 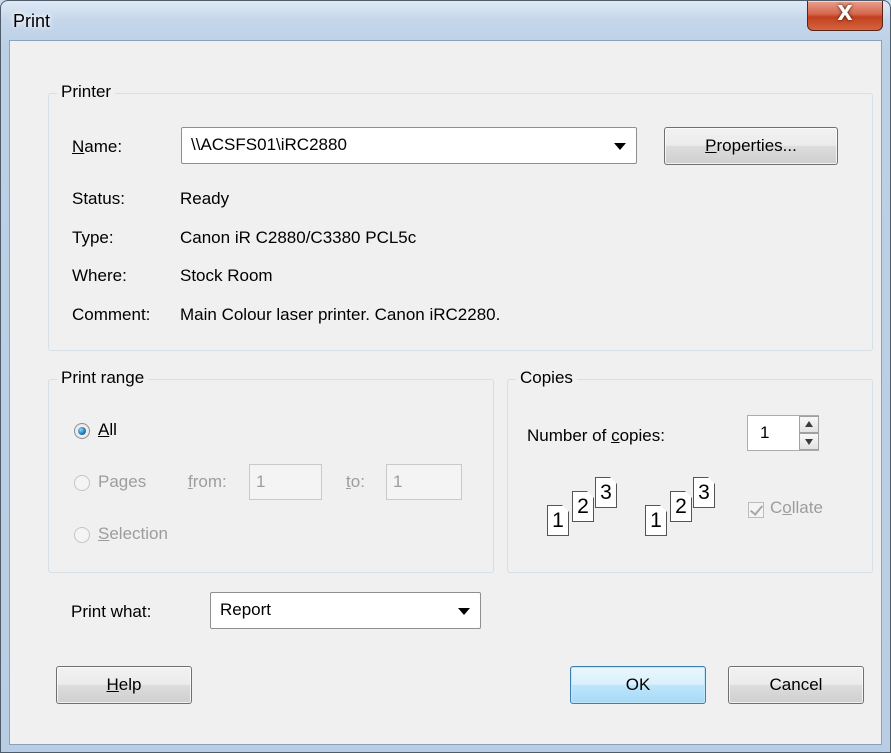 I want to click on where-label: Where:, so click(x=99, y=275).